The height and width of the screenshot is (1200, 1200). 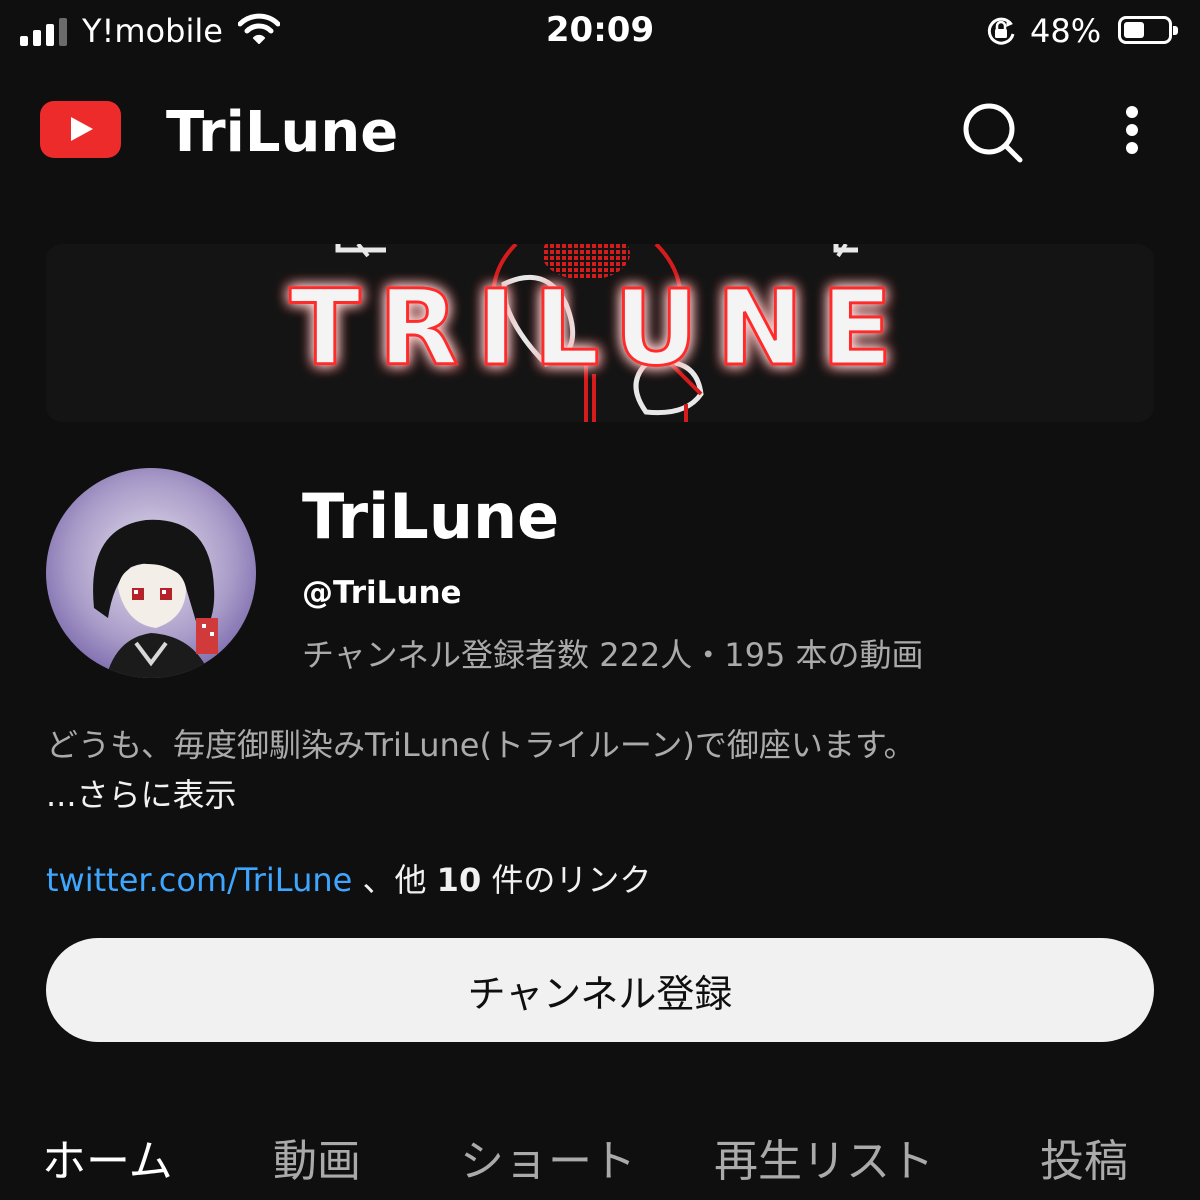 I want to click on channel-banner: TRILUNE, so click(x=600, y=333).